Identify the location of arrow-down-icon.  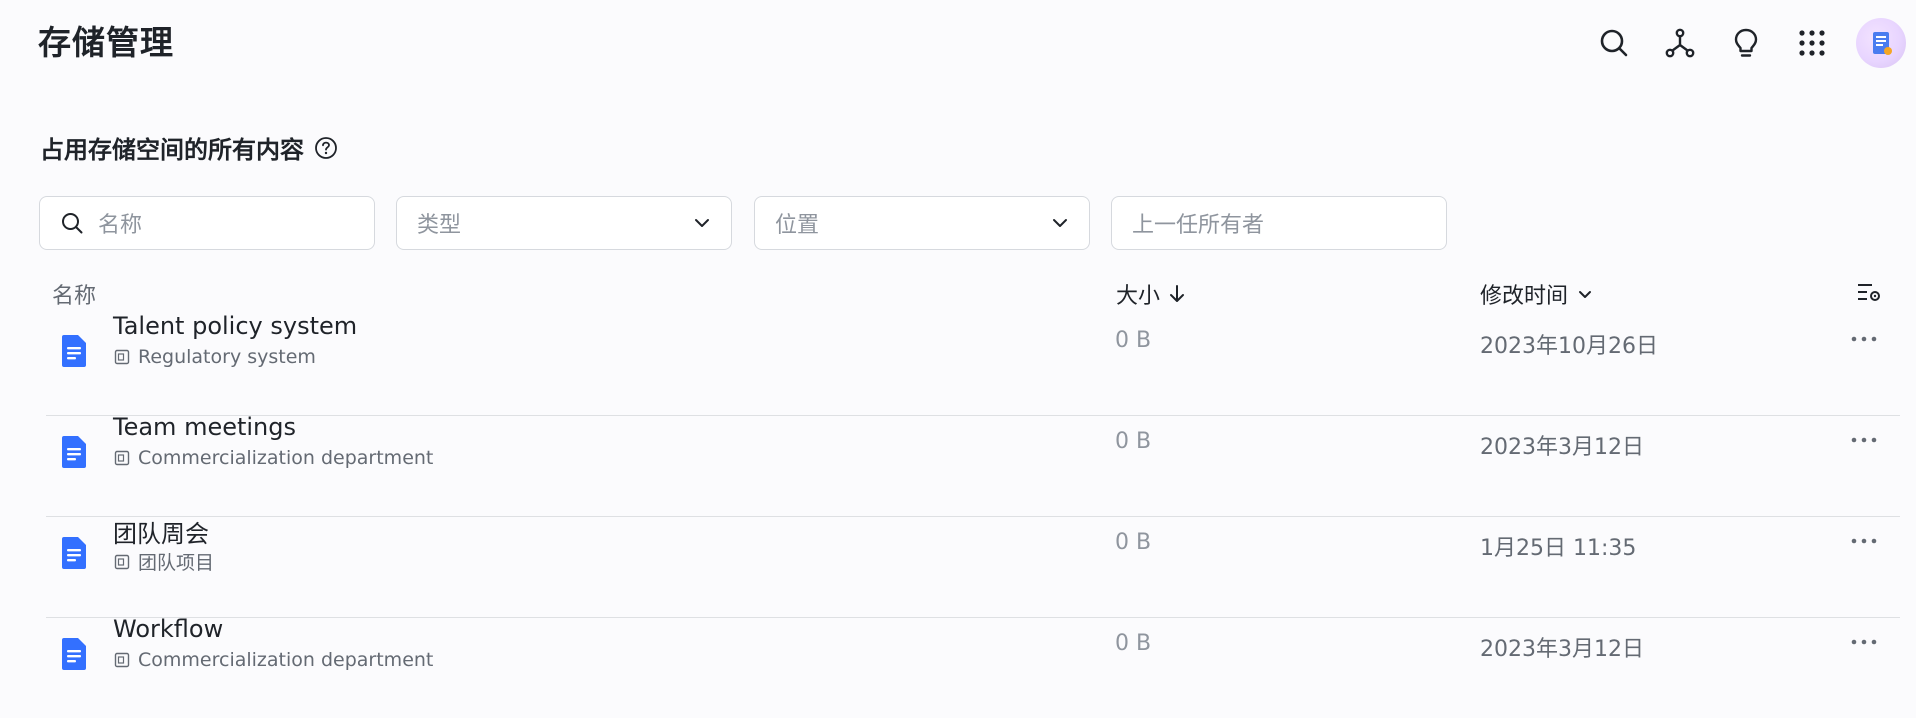
(1177, 293).